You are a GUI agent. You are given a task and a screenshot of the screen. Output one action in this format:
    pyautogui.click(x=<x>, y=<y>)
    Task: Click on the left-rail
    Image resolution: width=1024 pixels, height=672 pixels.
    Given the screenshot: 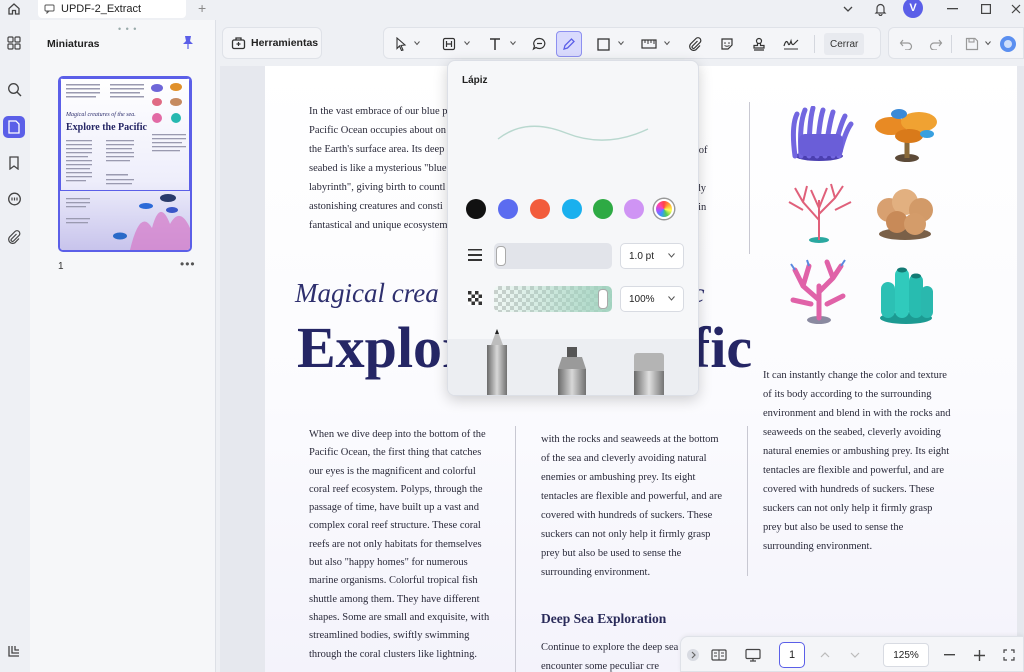 What is the action you would take?
    pyautogui.click(x=14, y=346)
    